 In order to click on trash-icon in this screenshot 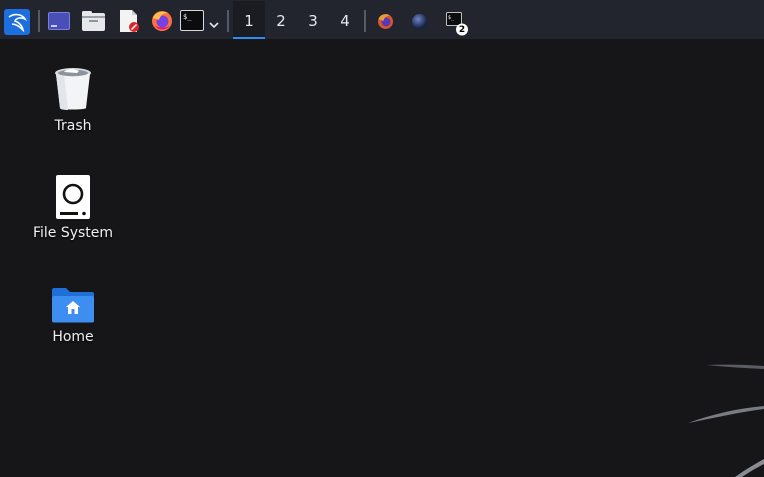, I will do `click(73, 89)`.